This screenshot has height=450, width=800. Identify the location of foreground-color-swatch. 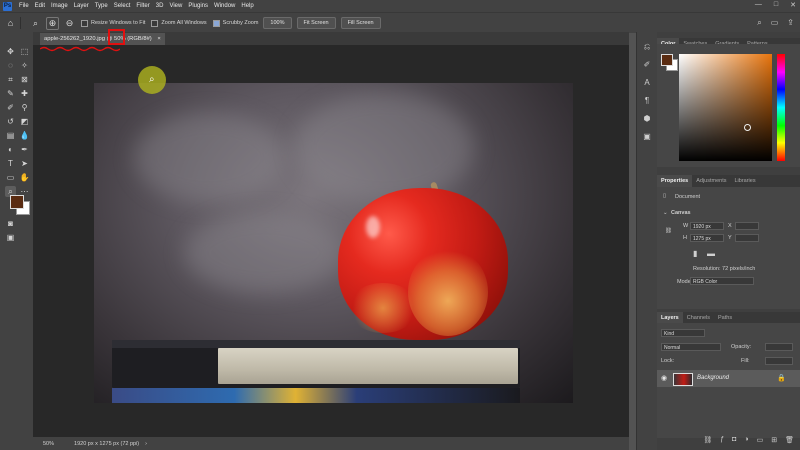
(17, 202).